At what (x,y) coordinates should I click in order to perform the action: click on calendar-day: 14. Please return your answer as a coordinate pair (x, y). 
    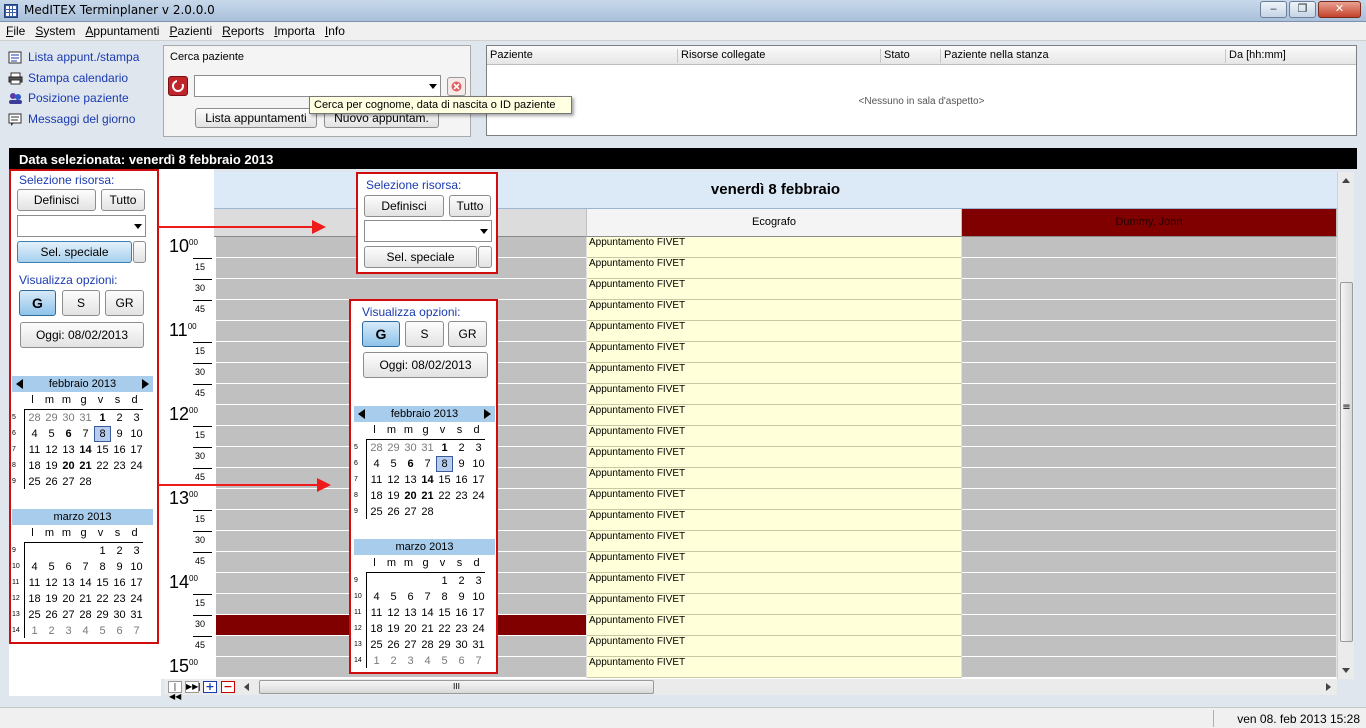
    Looking at the image, I should click on (427, 480).